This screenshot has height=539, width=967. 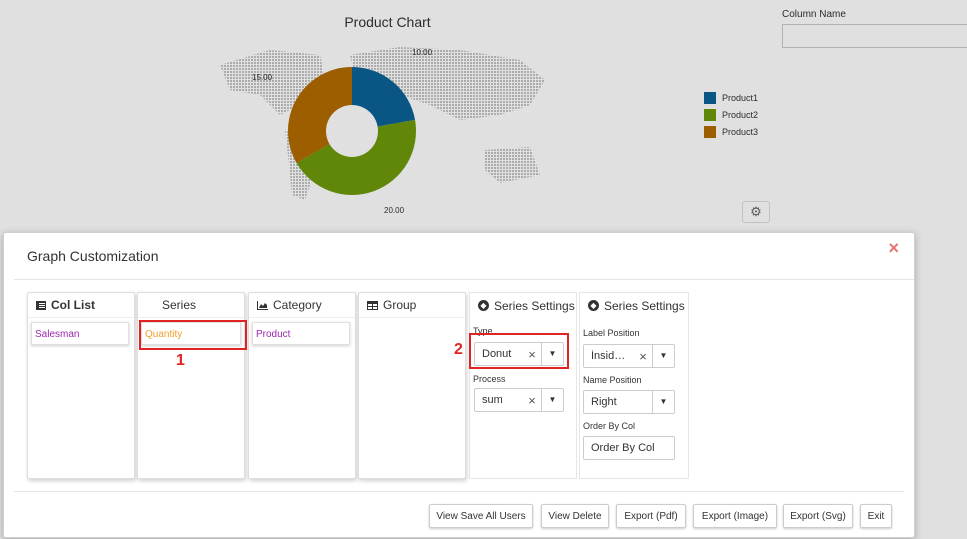 I want to click on series-settings-2-header: ◆ Series Settings, so click(x=634, y=305).